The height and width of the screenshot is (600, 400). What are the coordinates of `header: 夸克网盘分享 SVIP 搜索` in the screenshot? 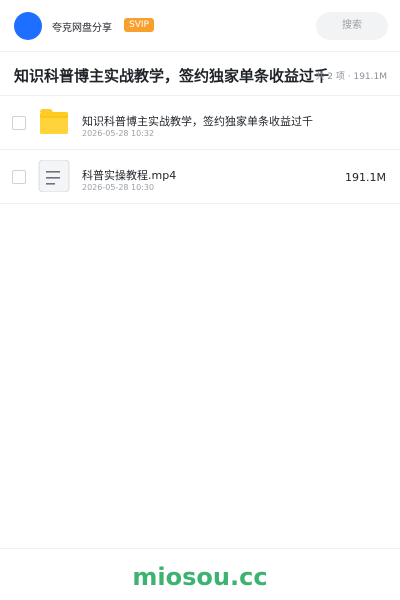 It's located at (200, 26).